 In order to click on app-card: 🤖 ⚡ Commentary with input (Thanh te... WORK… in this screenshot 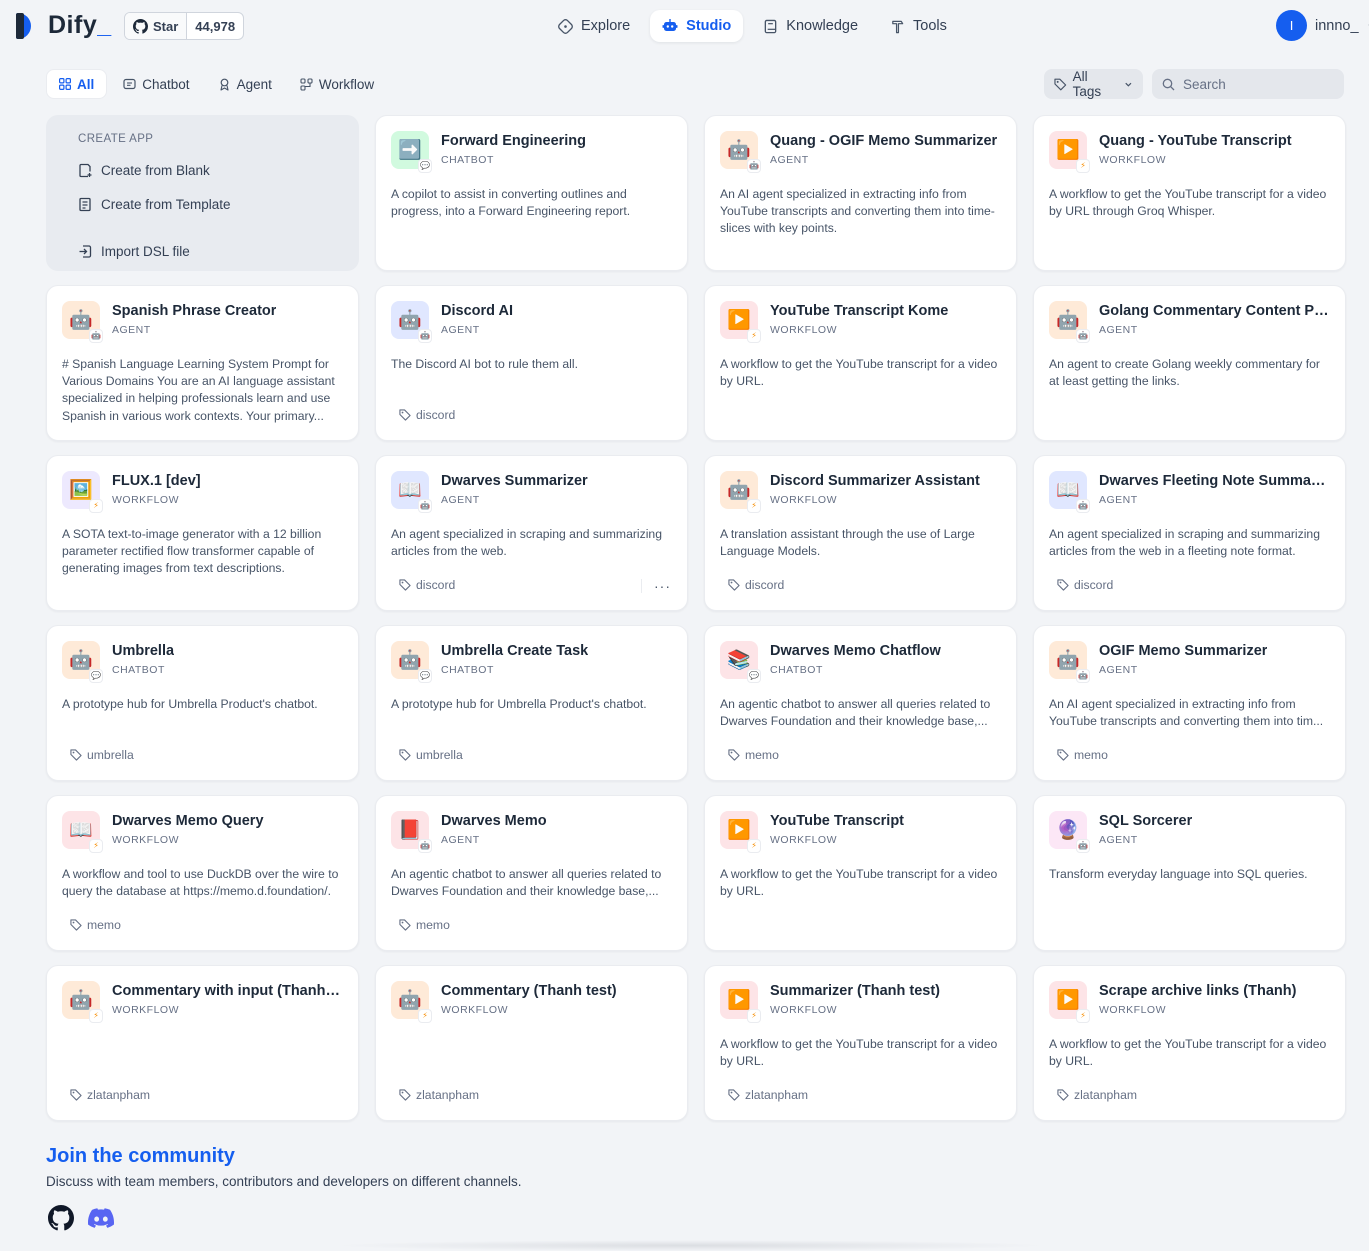, I will do `click(202, 1043)`.